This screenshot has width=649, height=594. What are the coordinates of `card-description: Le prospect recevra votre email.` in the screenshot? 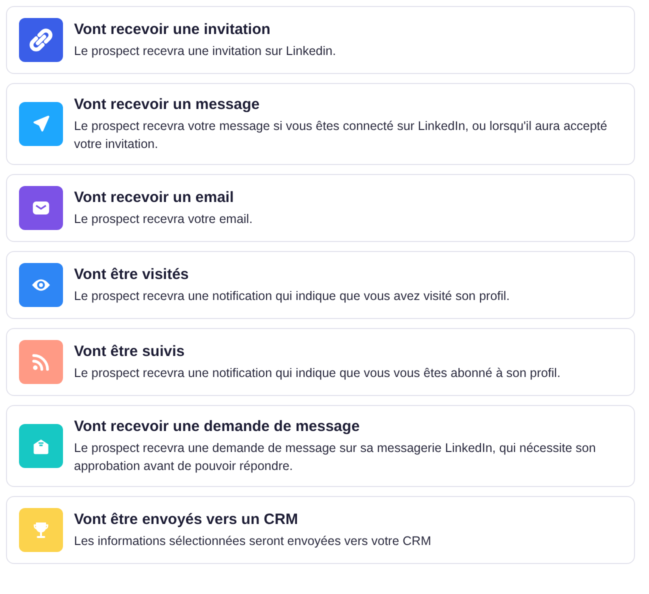 It's located at (163, 219).